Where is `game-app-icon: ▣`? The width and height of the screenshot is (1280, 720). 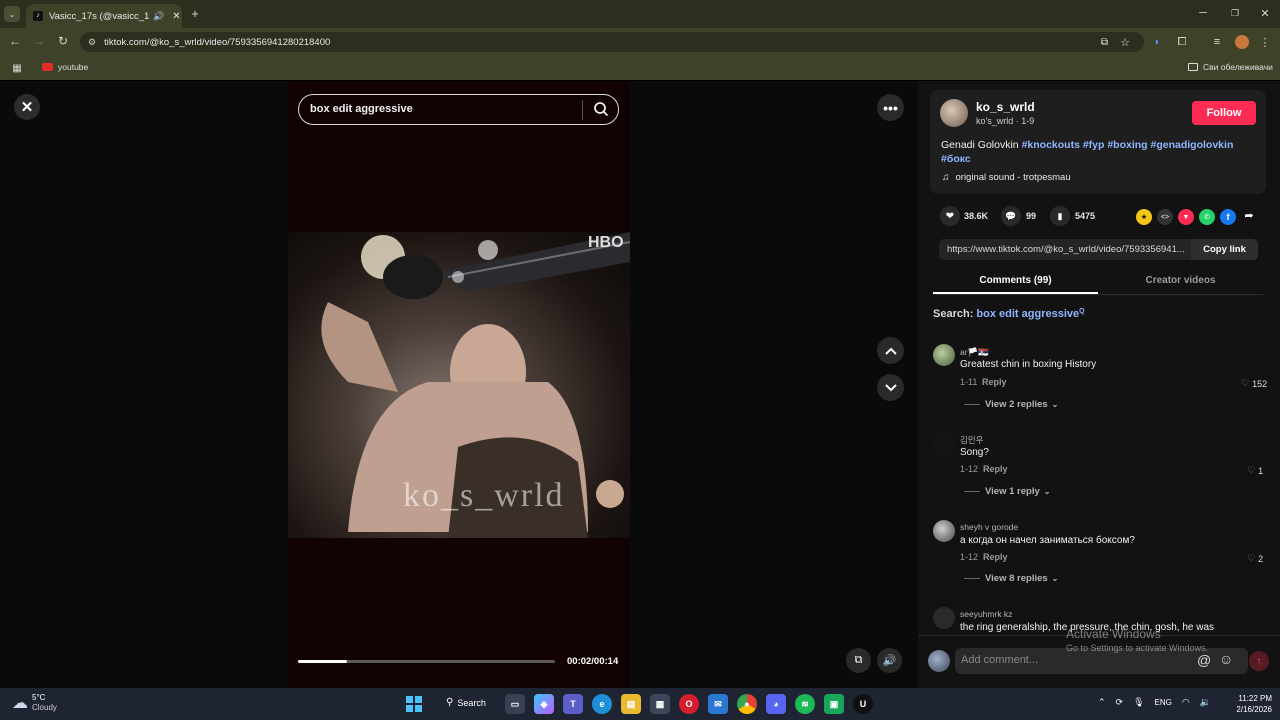
game-app-icon: ▣ is located at coordinates (834, 704).